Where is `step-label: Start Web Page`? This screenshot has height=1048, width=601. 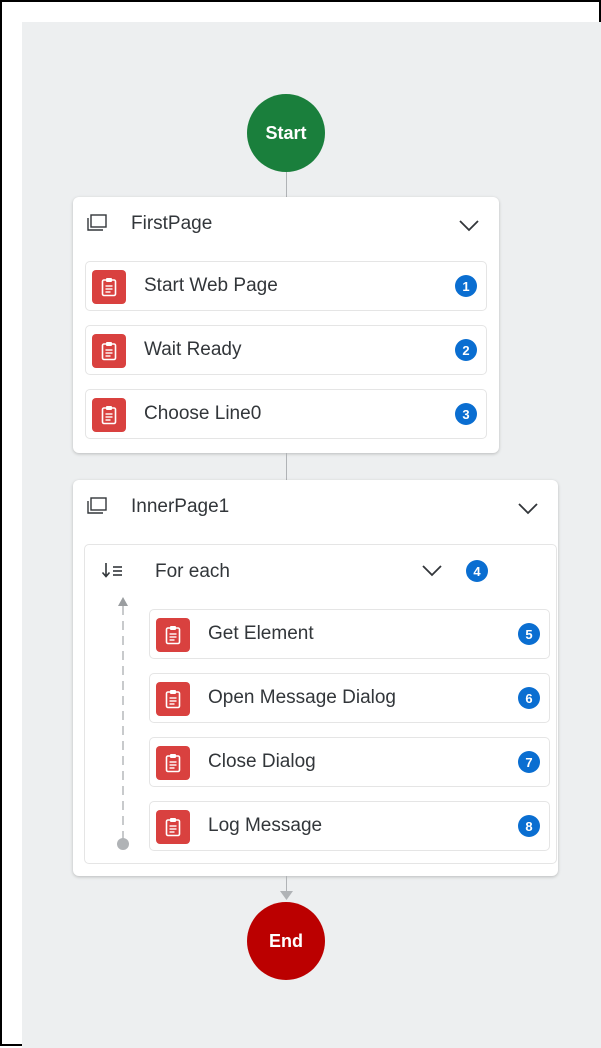
step-label: Start Web Page is located at coordinates (211, 285).